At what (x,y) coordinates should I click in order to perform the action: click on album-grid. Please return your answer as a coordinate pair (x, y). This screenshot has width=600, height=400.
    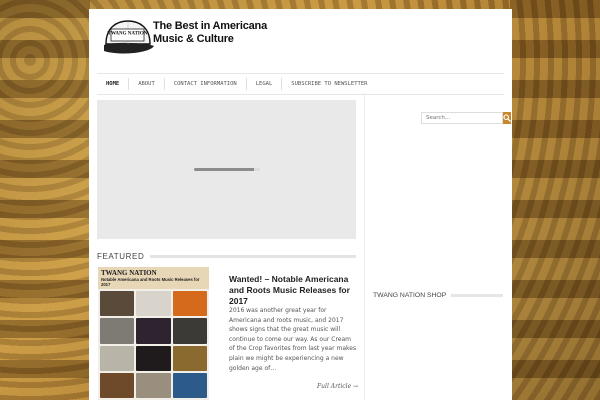
    Looking at the image, I should click on (153, 344).